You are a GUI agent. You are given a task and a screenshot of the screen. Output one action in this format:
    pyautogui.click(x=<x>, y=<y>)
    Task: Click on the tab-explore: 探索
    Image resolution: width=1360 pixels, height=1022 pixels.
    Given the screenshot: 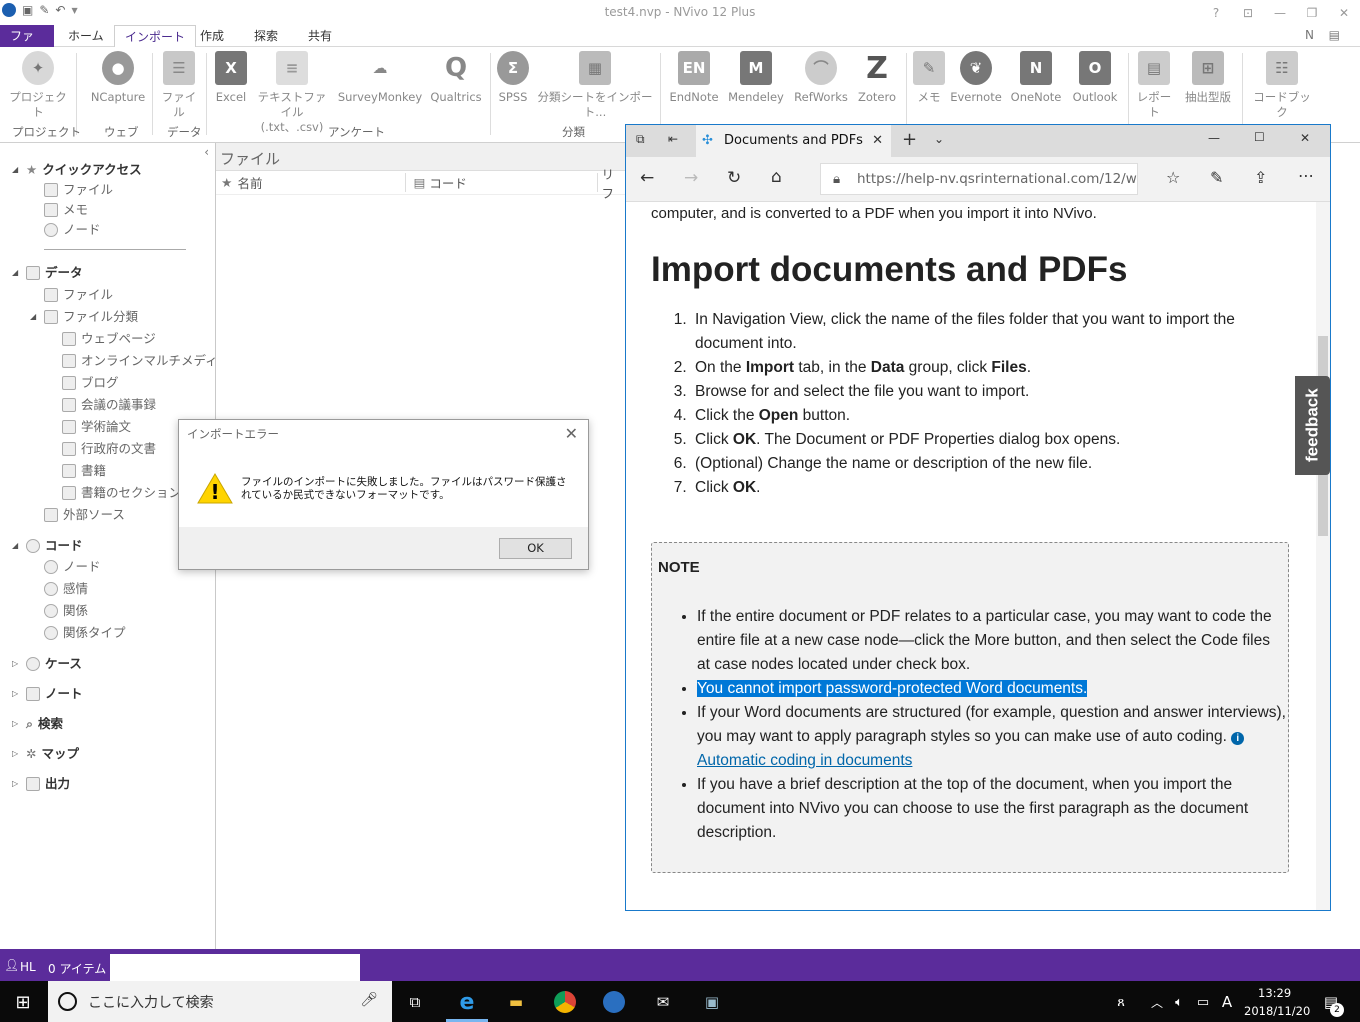 What is the action you would take?
    pyautogui.click(x=266, y=36)
    